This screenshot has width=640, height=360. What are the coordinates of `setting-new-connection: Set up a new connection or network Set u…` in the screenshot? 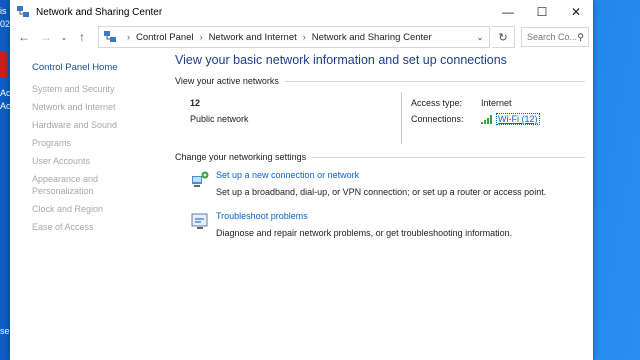 It's located at (380, 183).